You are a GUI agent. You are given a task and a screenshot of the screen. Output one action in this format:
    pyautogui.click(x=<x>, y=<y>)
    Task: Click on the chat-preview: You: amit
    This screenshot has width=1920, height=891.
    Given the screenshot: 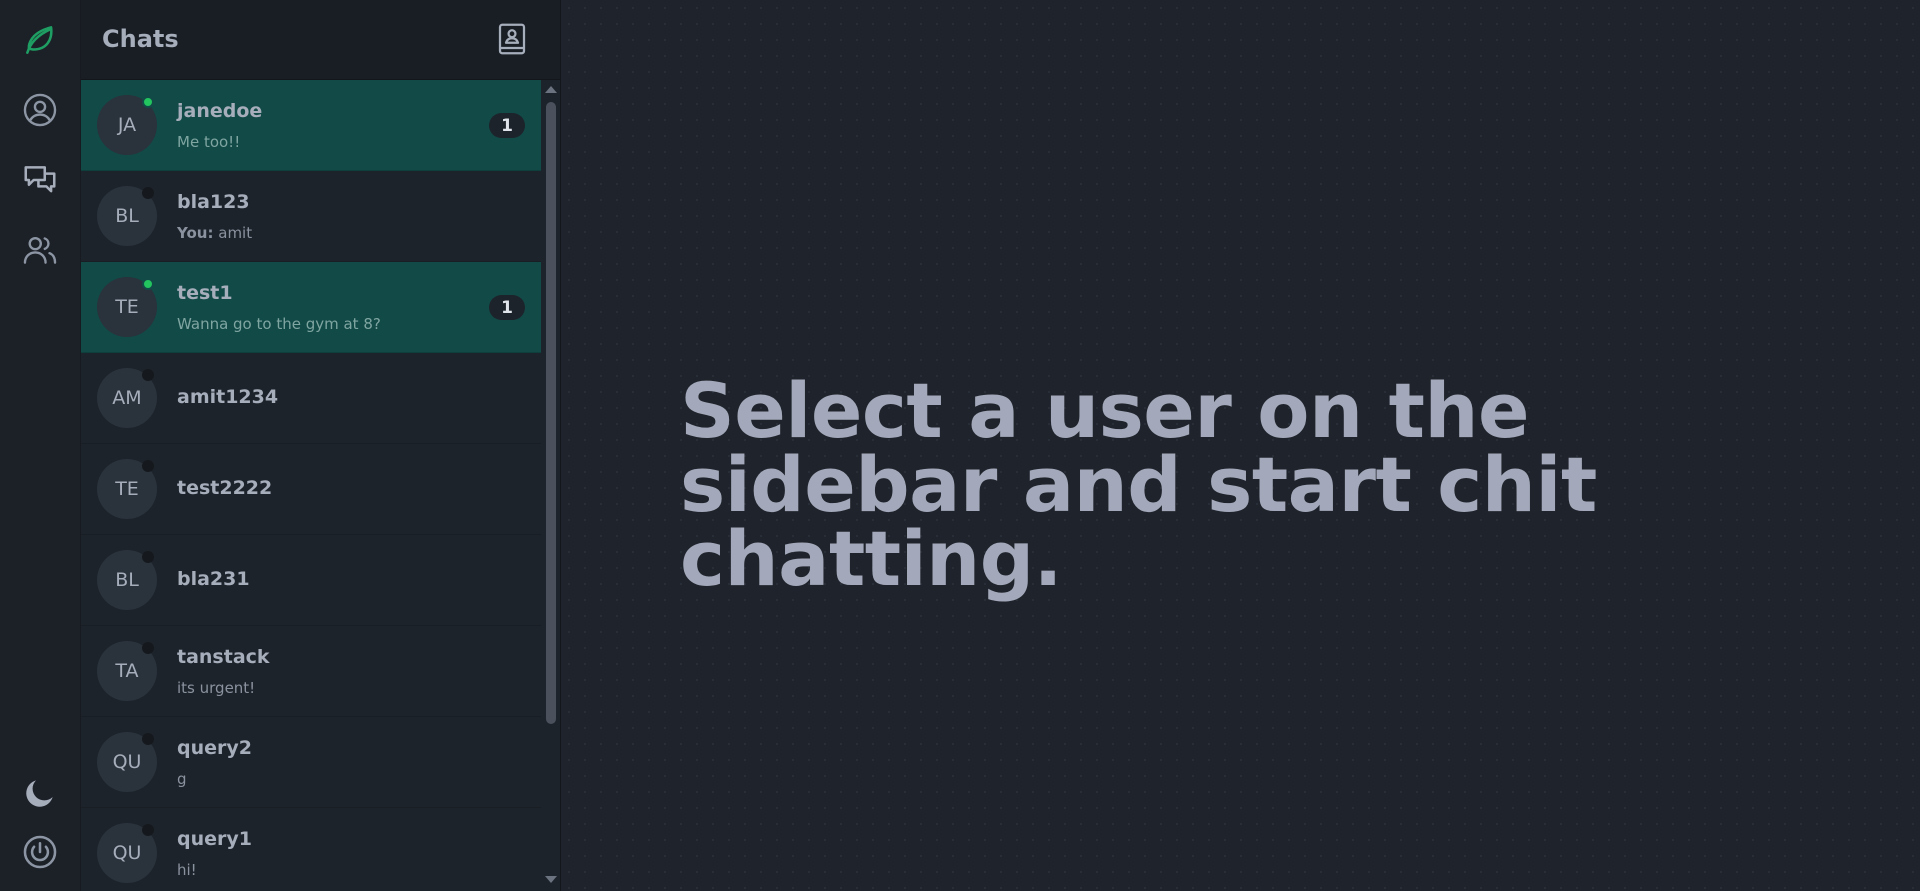 What is the action you would take?
    pyautogui.click(x=214, y=233)
    